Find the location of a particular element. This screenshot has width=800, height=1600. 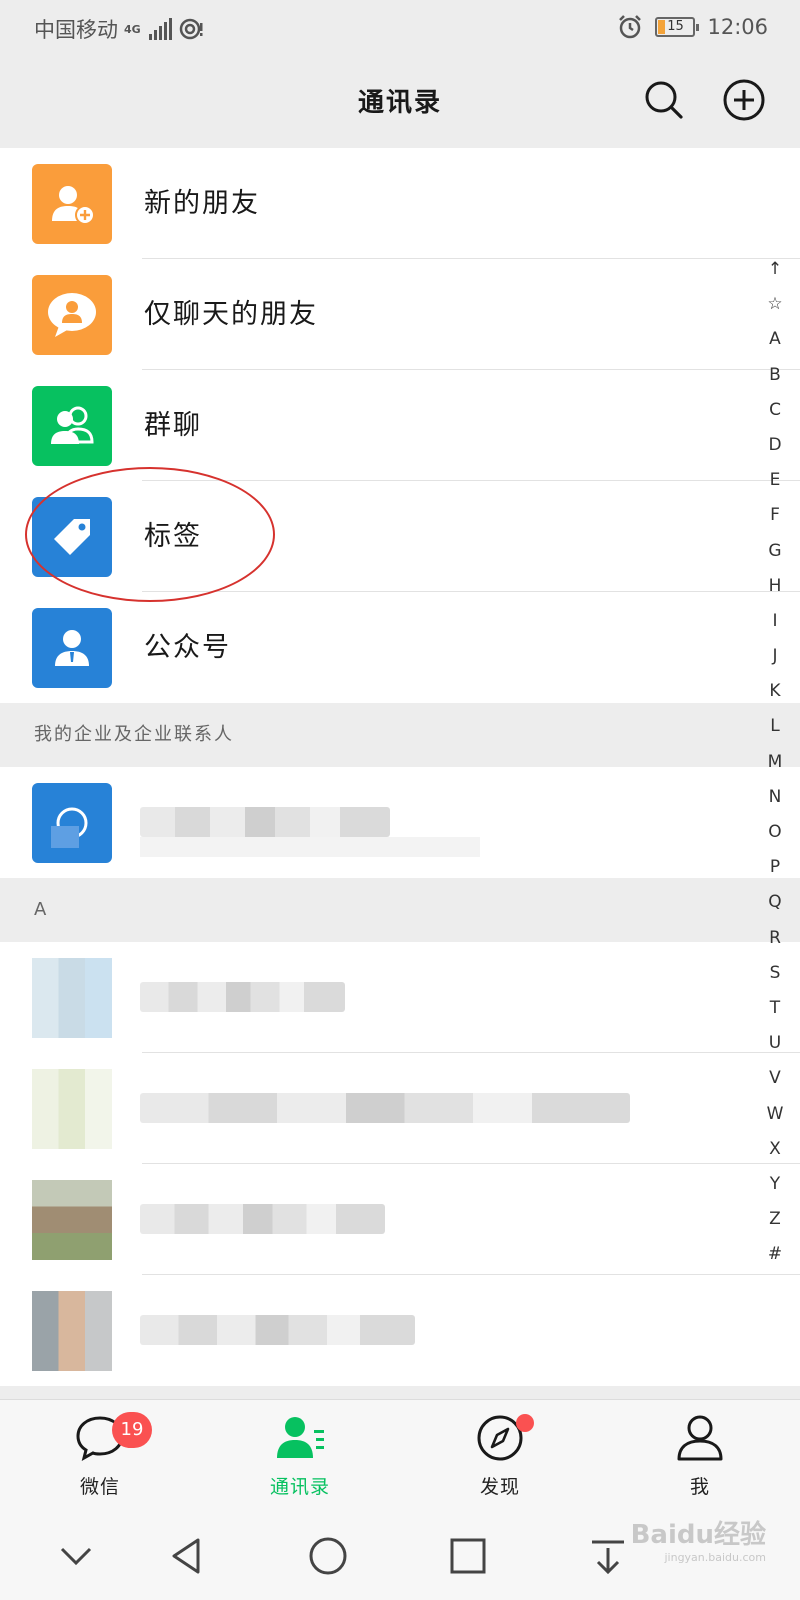

index-letter: R is located at coordinates (775, 938).